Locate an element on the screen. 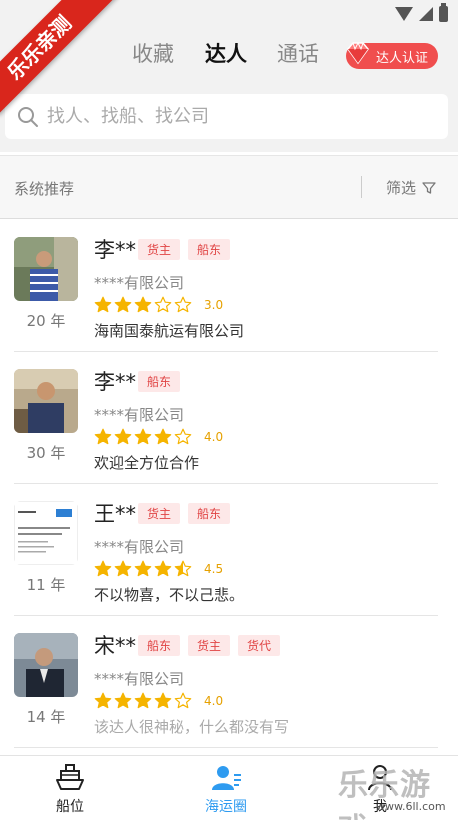 The width and height of the screenshot is (458, 820). filter-label: 筛选 is located at coordinates (401, 188).